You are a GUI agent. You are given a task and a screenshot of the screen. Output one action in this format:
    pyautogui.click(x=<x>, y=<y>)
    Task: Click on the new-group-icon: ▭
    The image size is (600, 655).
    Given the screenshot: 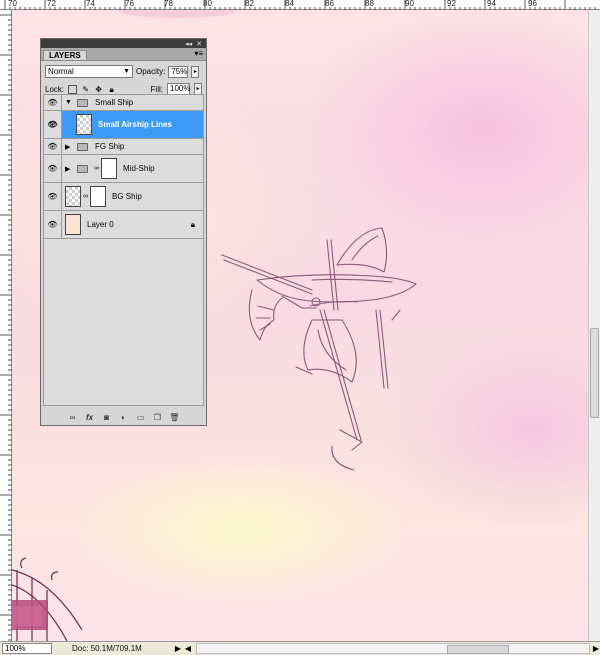 What is the action you would take?
    pyautogui.click(x=140, y=417)
    